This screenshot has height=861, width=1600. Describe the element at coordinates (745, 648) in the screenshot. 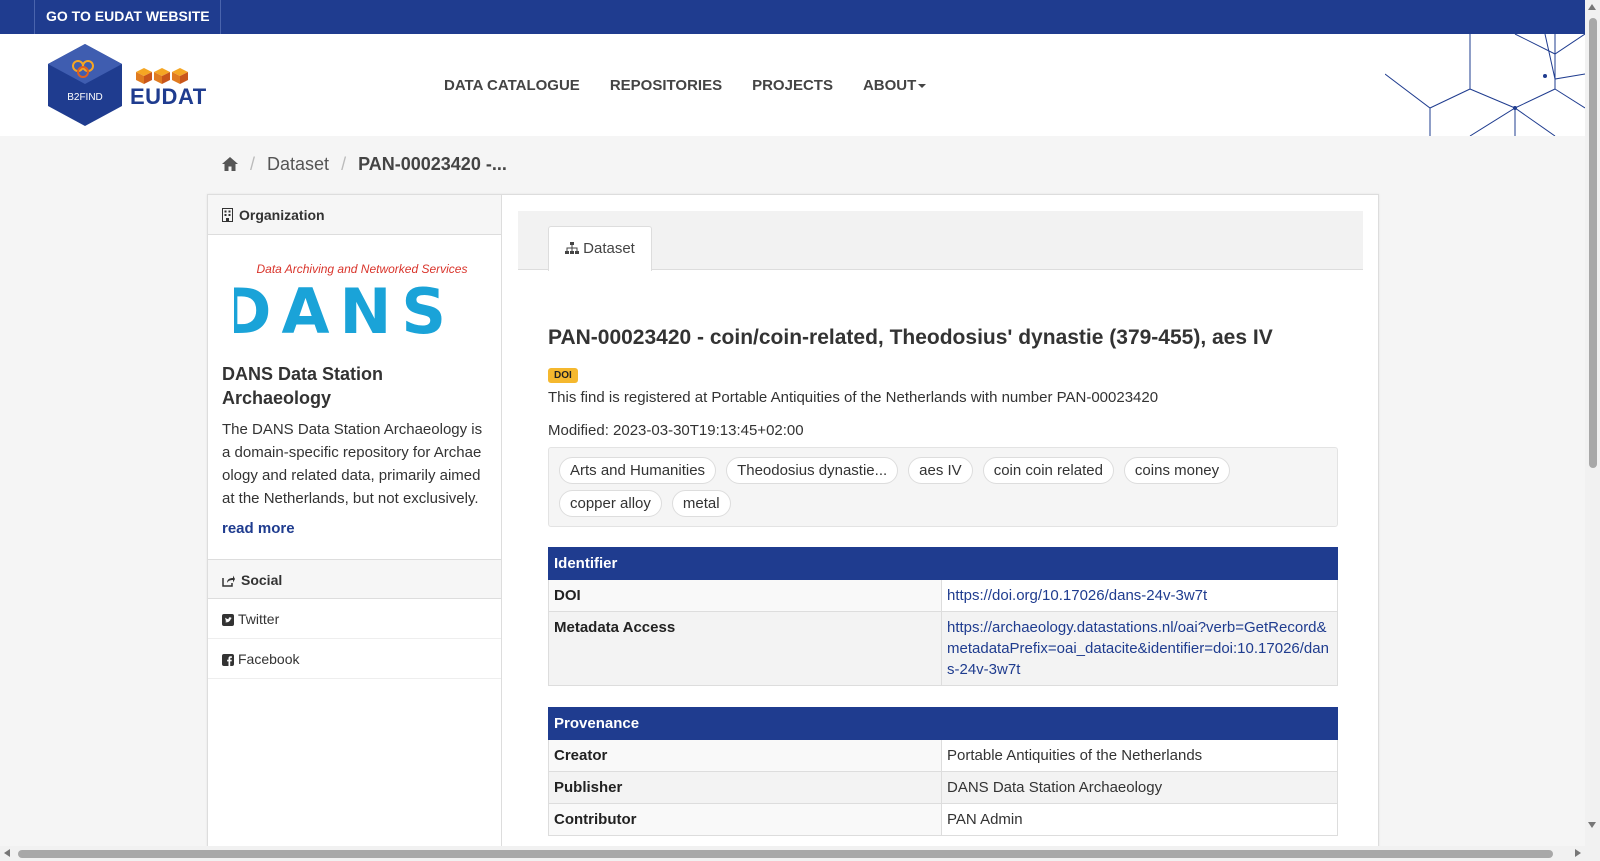

I see `table-key: Metadata Access` at that location.